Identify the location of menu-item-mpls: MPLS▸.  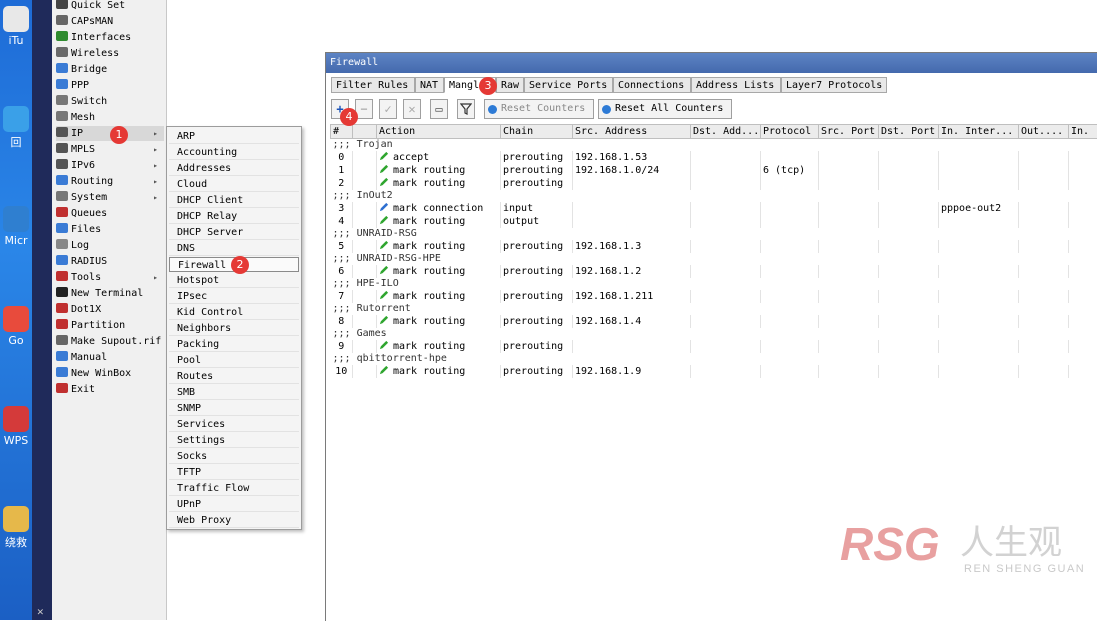
(110, 149).